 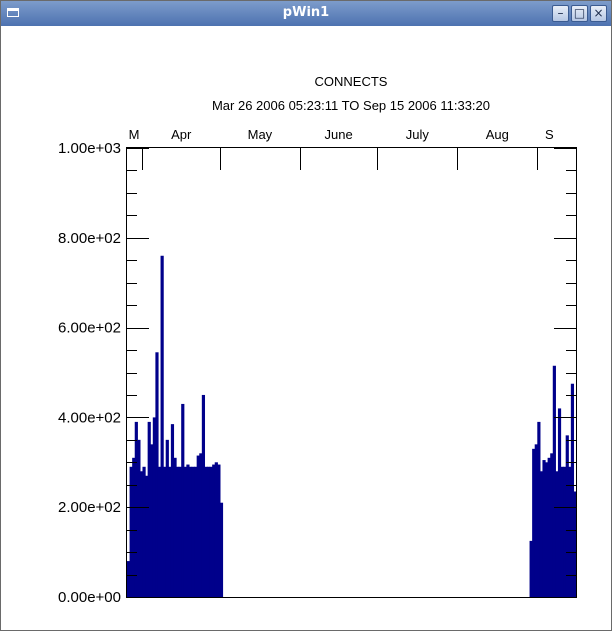 I want to click on x-month-label: M, so click(x=134, y=134).